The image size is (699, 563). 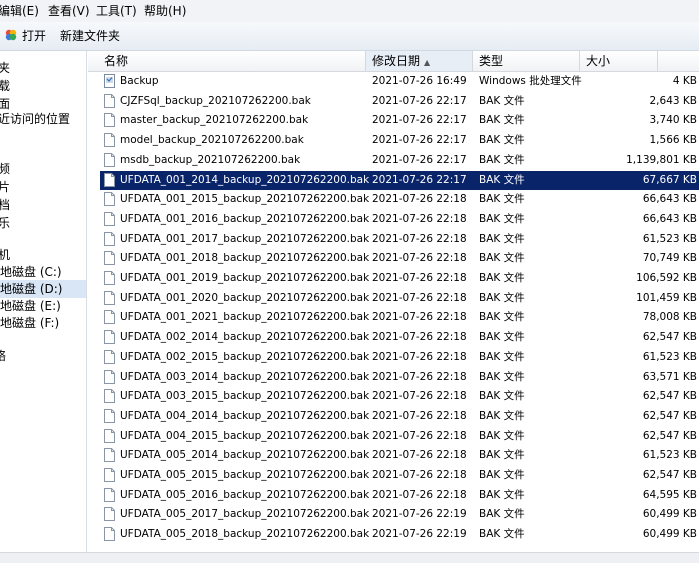 I want to click on file-size: 61,523 KB, so click(x=669, y=356).